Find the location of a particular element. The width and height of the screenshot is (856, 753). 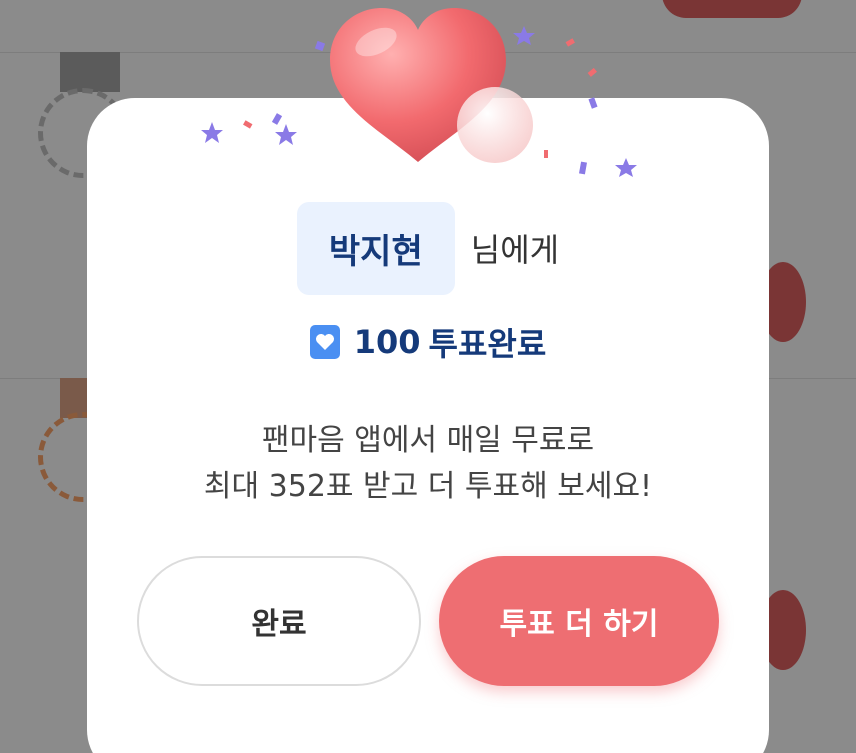

vote-more-button: 투표 더 하기 is located at coordinates (579, 621).